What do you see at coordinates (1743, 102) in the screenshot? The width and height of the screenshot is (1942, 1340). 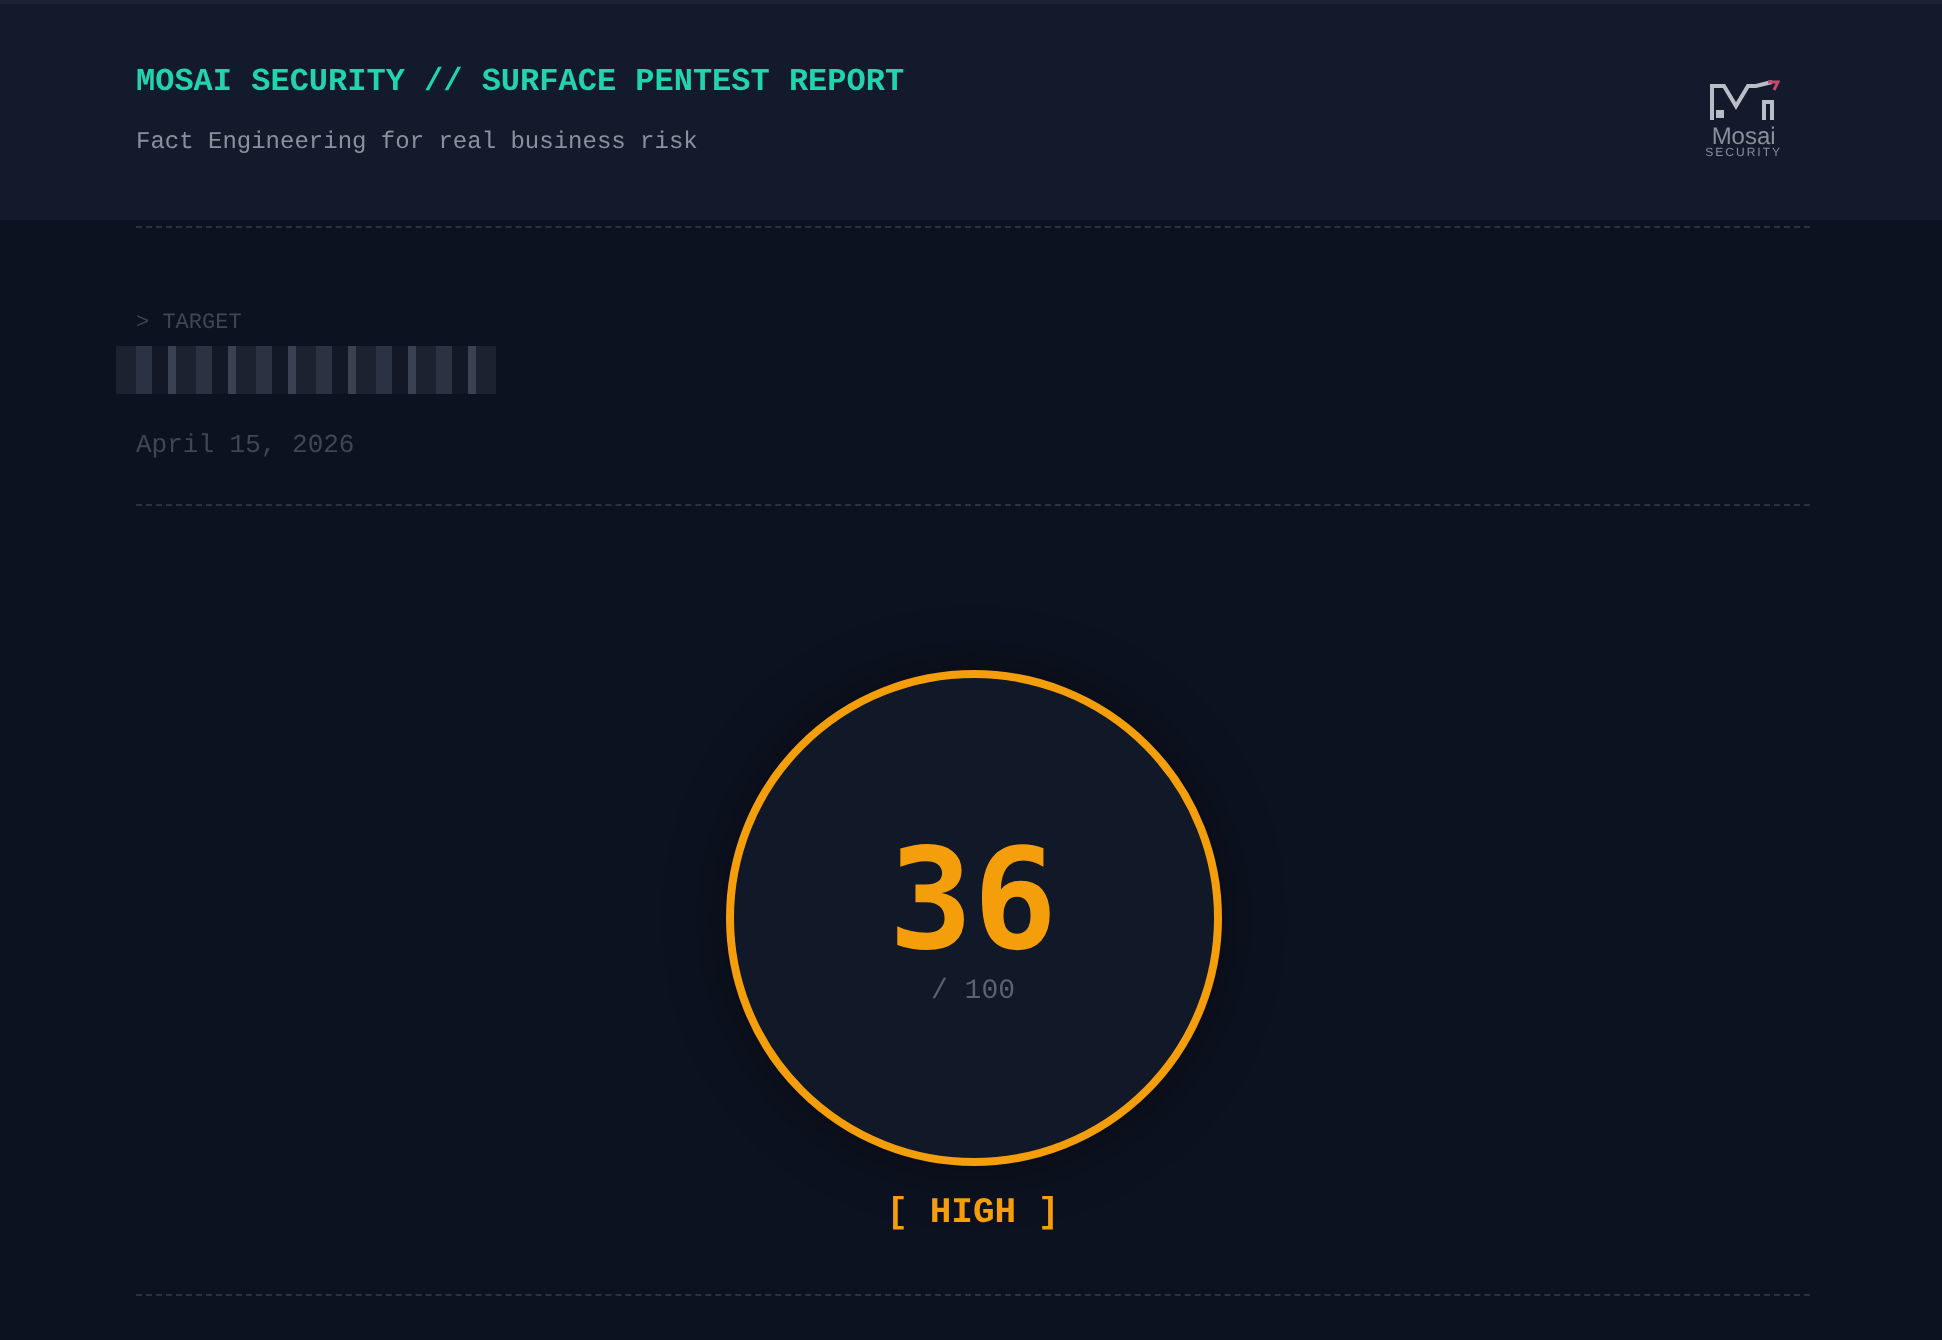 I see `logo-mark-icon` at bounding box center [1743, 102].